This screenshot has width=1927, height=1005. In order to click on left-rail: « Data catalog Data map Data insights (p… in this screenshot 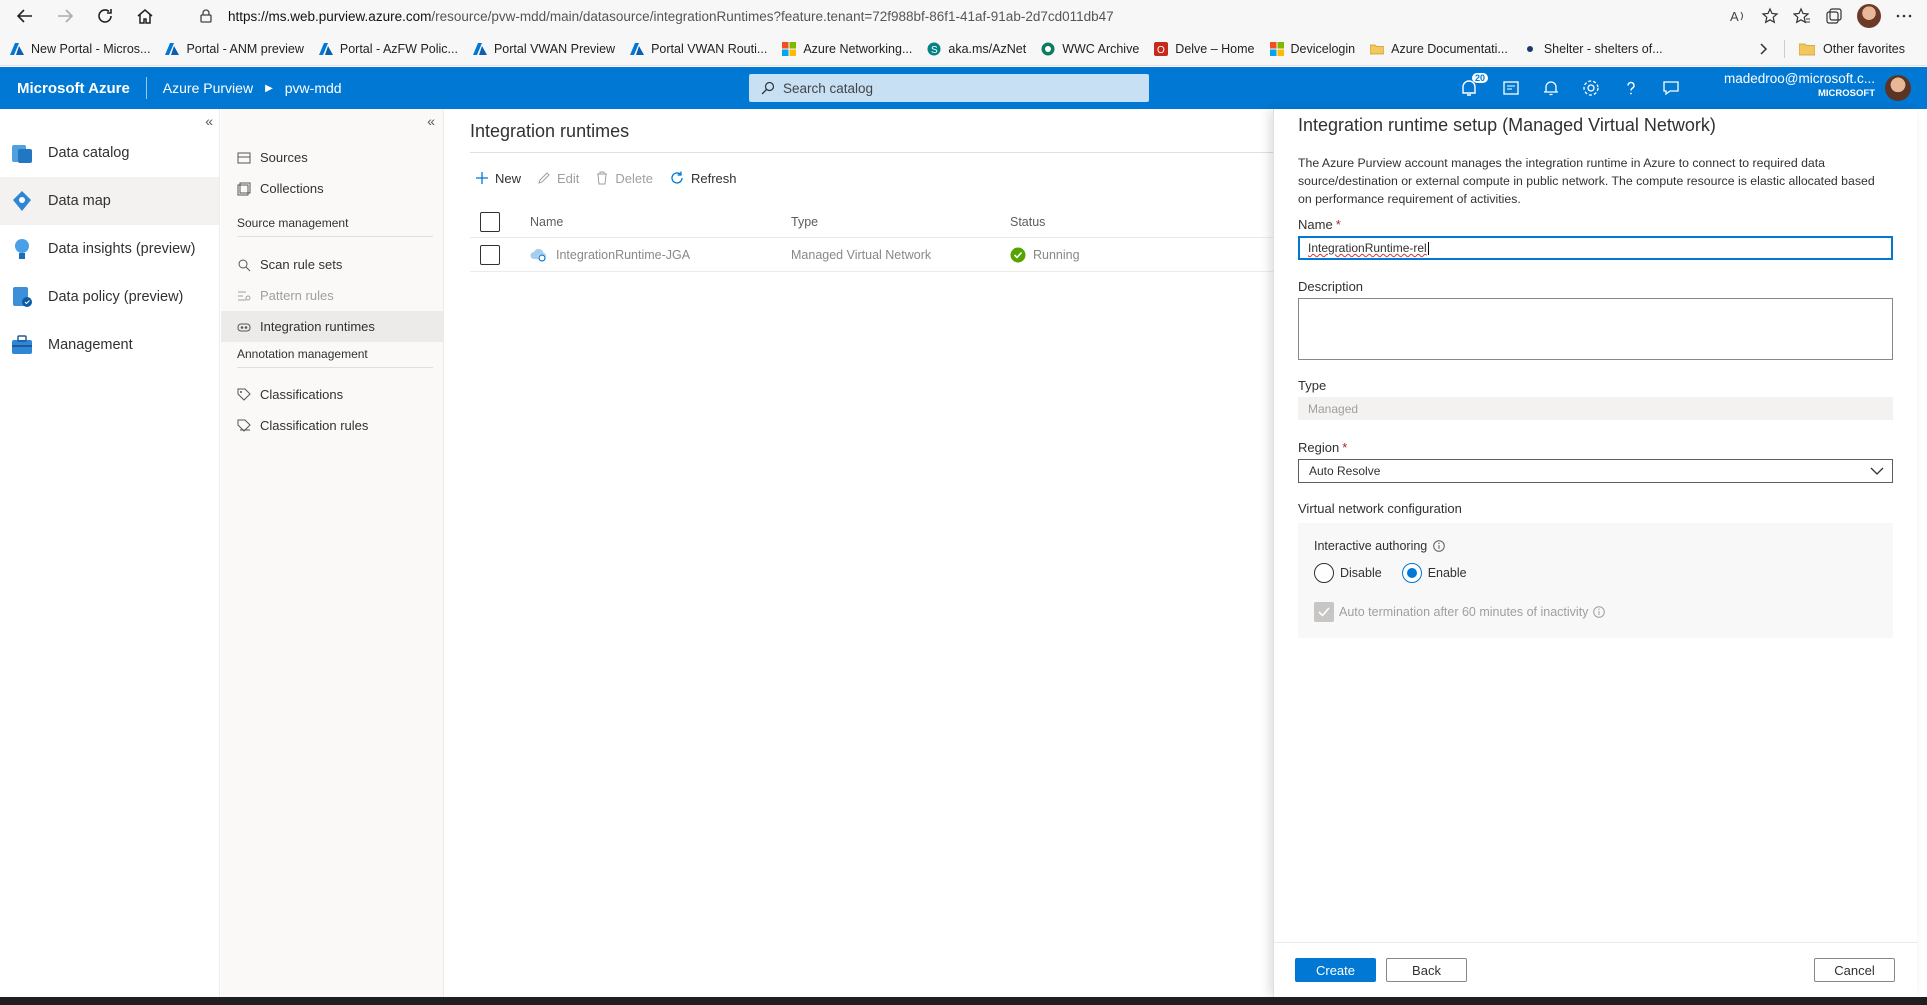, I will do `click(110, 553)`.